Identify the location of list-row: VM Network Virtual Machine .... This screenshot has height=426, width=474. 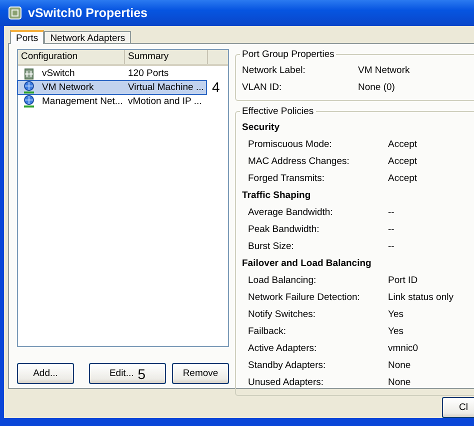
(112, 87).